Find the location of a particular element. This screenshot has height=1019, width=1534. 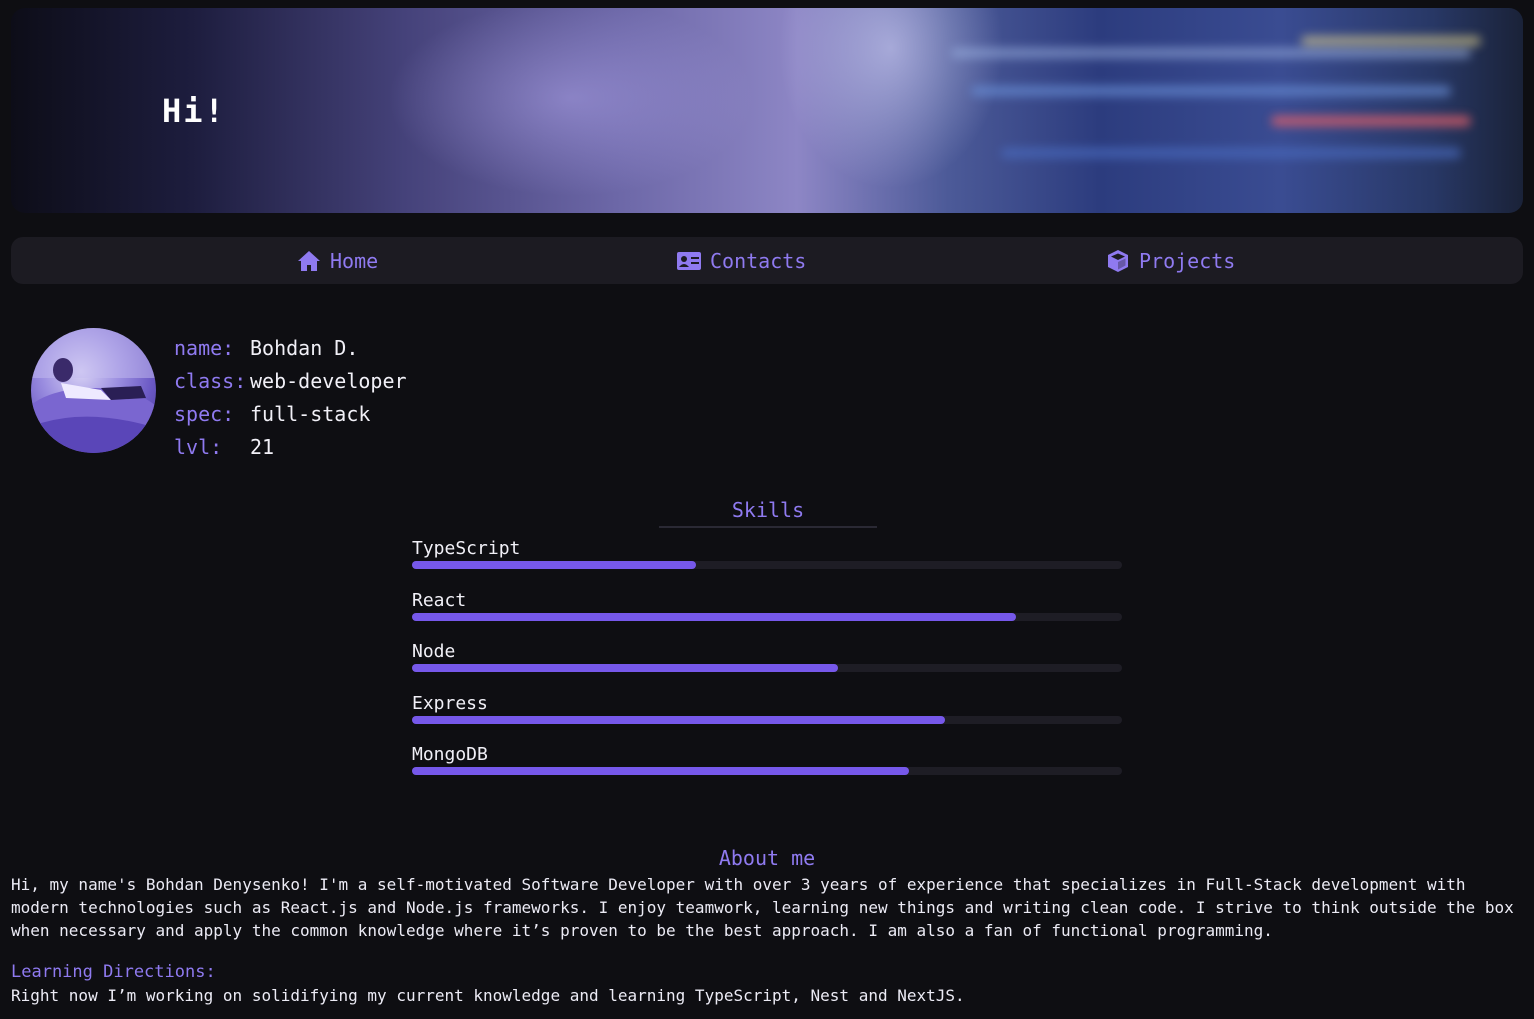

main-nav: Home Contacts Projects is located at coordinates (767, 260).